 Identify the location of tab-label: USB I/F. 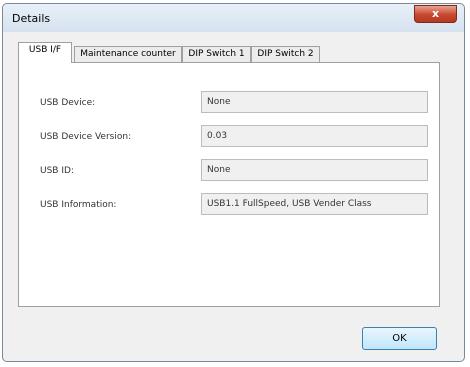
(45, 50).